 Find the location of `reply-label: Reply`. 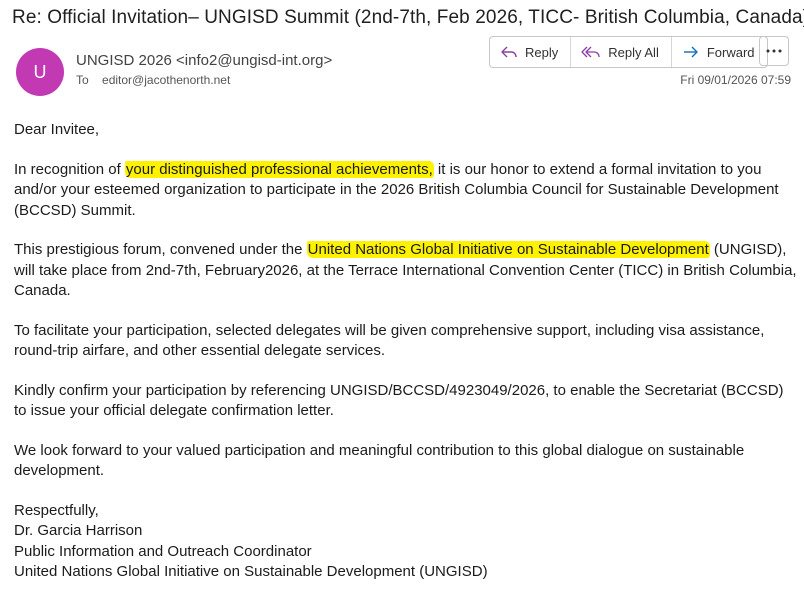

reply-label: Reply is located at coordinates (542, 52).